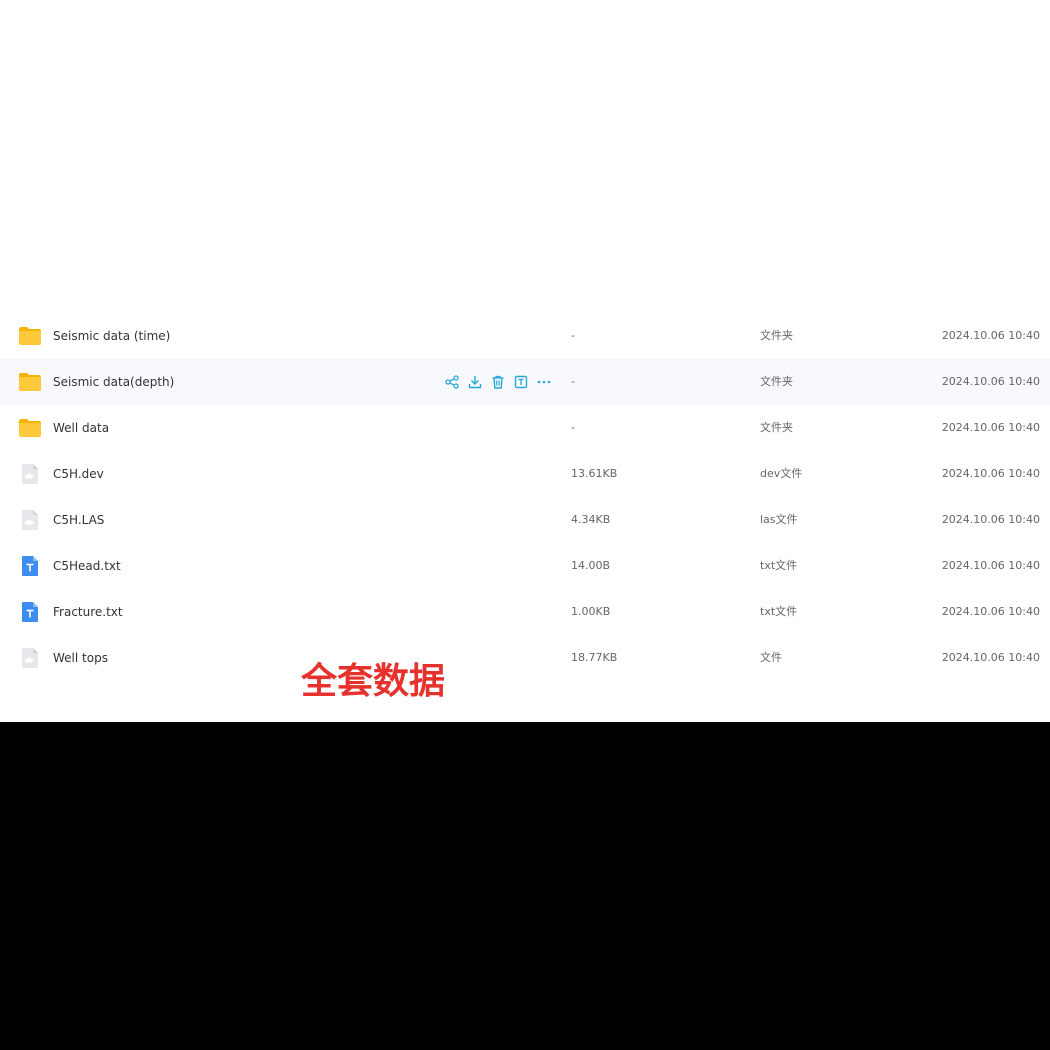  What do you see at coordinates (452, 382) in the screenshot?
I see `share-icon` at bounding box center [452, 382].